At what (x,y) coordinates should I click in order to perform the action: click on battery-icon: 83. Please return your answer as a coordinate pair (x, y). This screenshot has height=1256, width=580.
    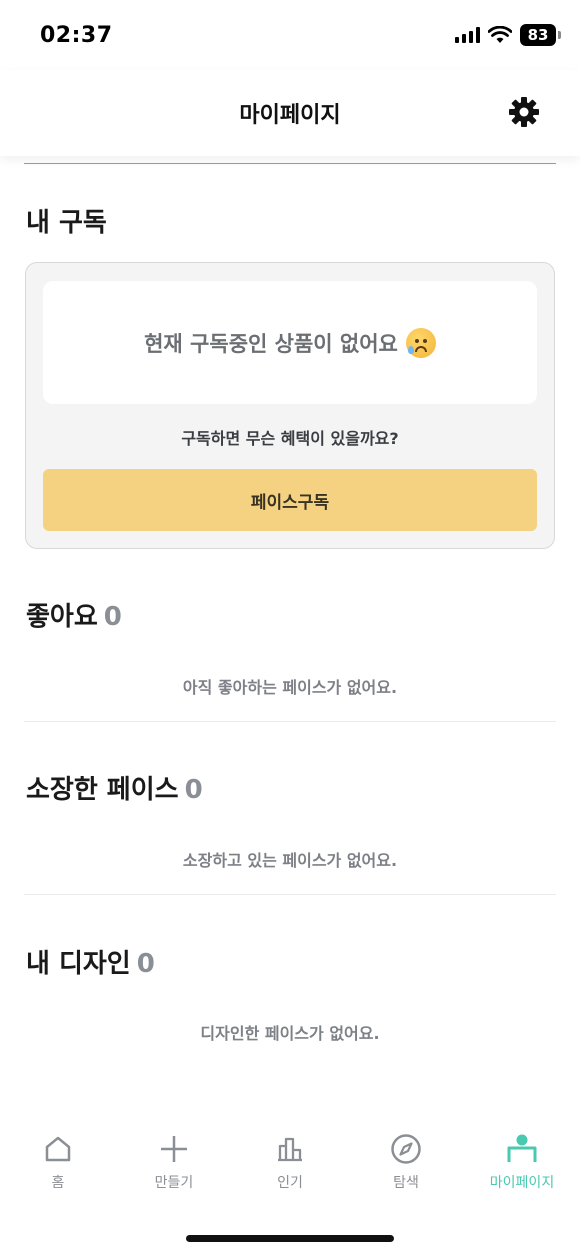
    Looking at the image, I should click on (540, 35).